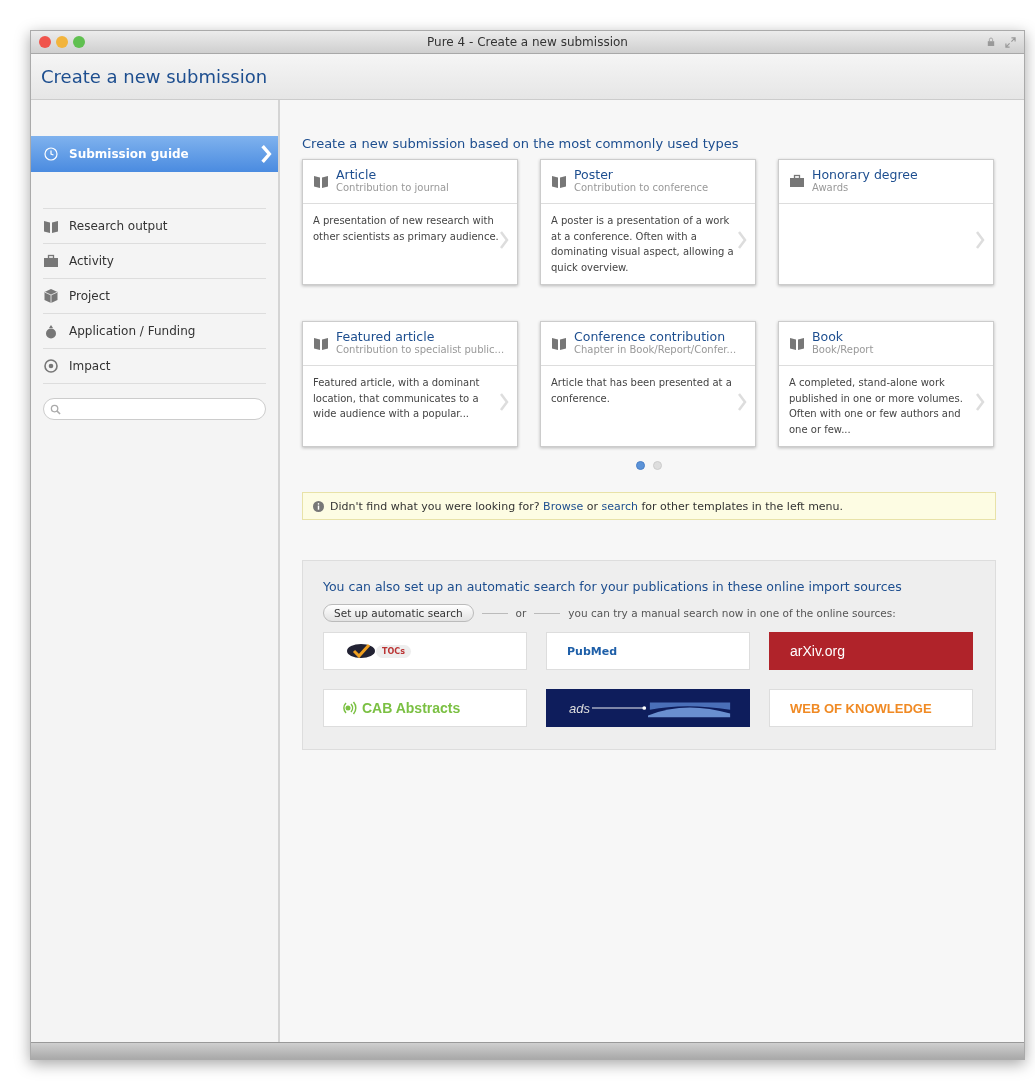  I want to click on card-subtitle: Contribution to conference, so click(641, 188).